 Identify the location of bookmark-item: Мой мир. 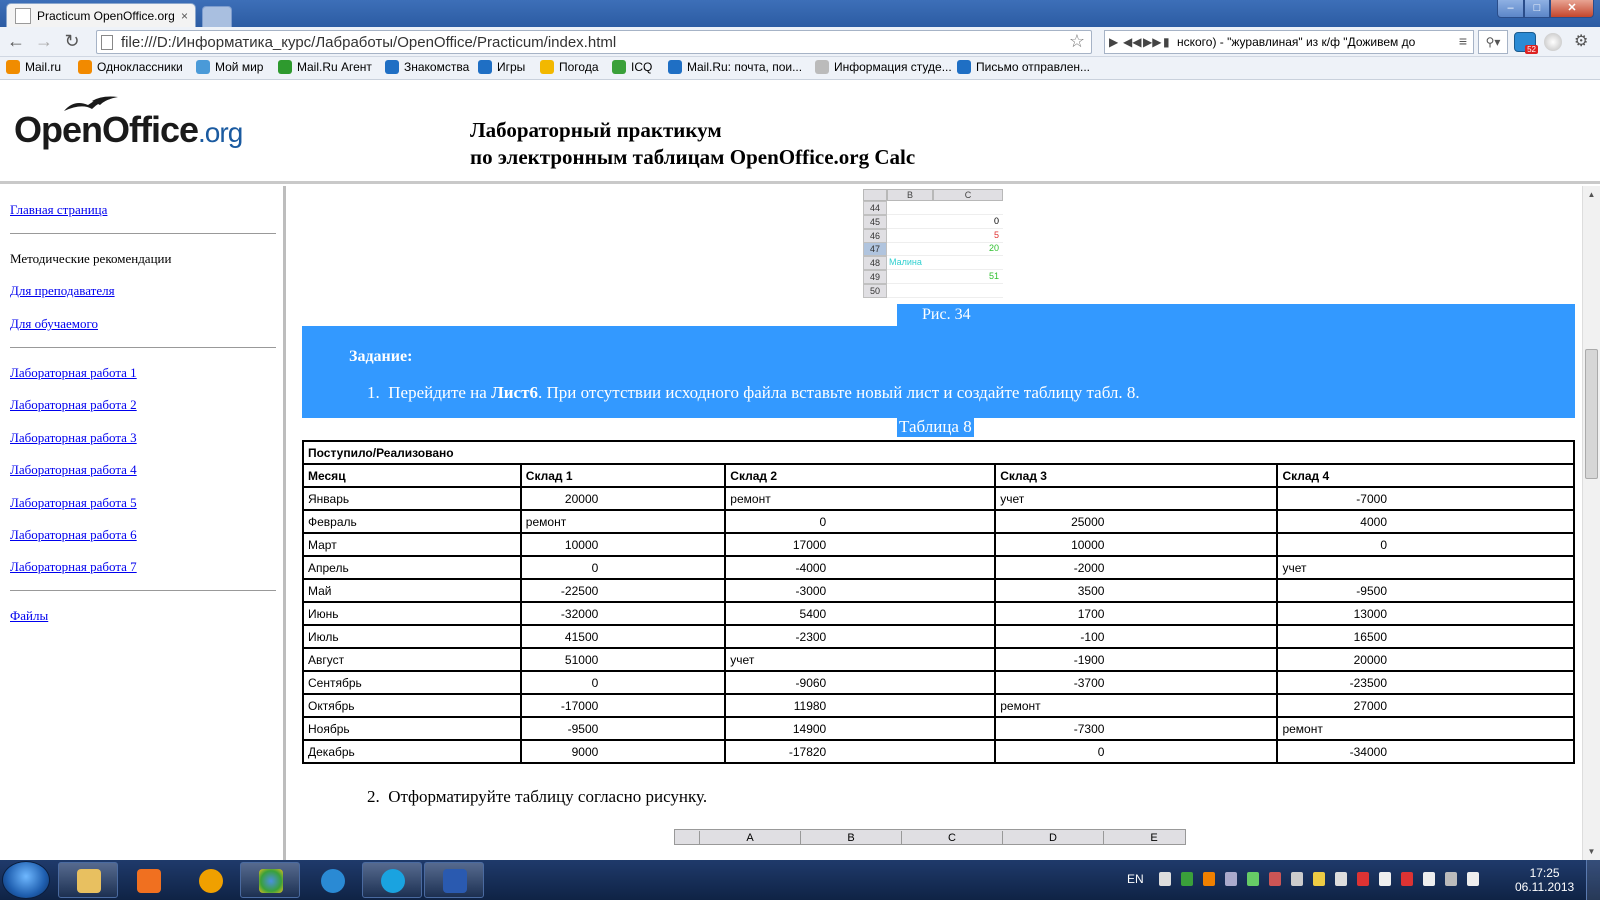
(229, 67).